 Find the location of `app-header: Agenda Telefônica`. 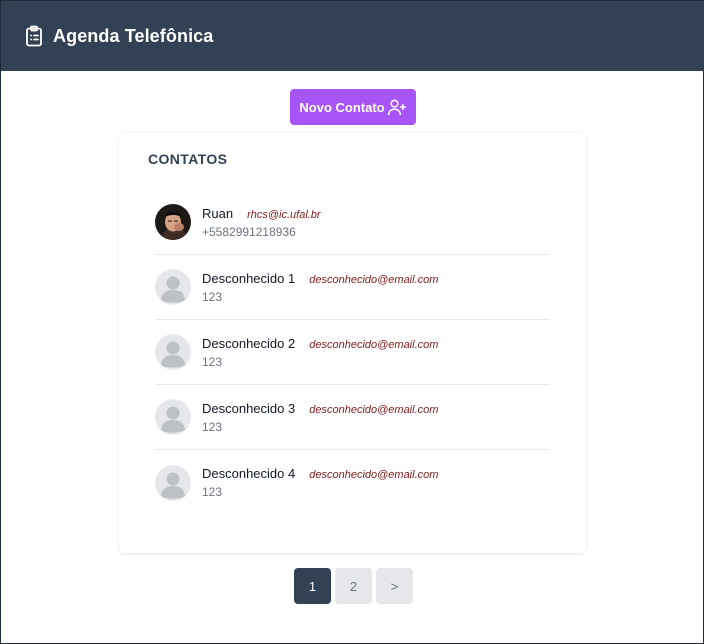

app-header: Agenda Telefônica is located at coordinates (352, 36).